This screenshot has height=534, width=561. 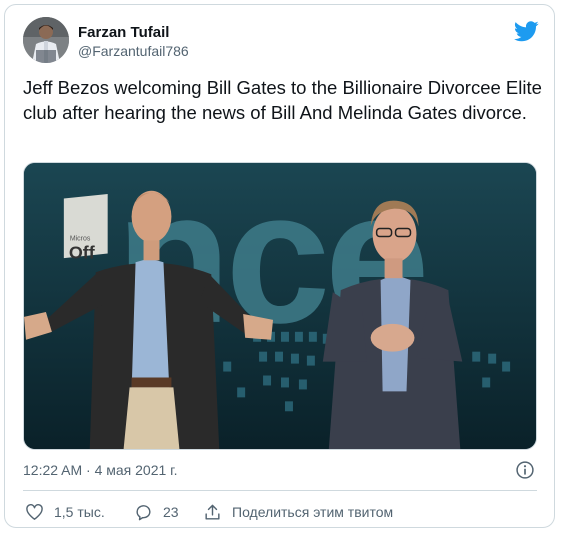 I want to click on like-button: 1,5 тыс., so click(x=65, y=512).